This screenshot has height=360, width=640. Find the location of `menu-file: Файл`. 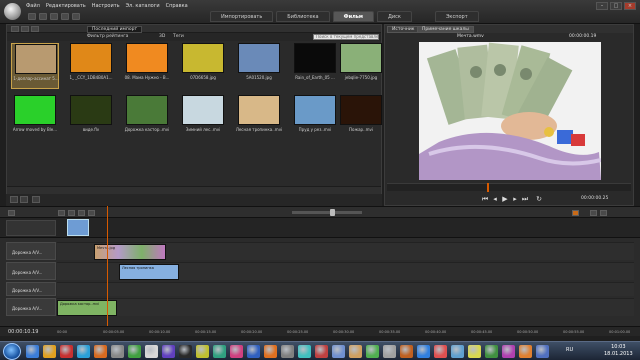

menu-file: Файл is located at coordinates (33, 7).